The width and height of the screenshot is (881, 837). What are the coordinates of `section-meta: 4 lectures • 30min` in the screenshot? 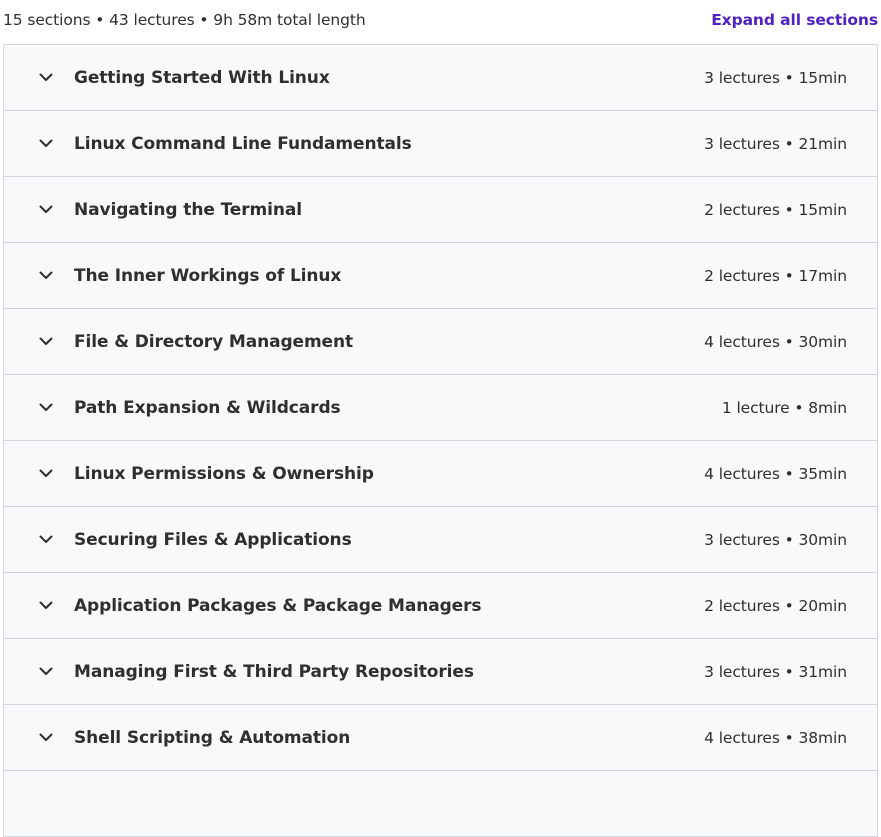 It's located at (775, 341).